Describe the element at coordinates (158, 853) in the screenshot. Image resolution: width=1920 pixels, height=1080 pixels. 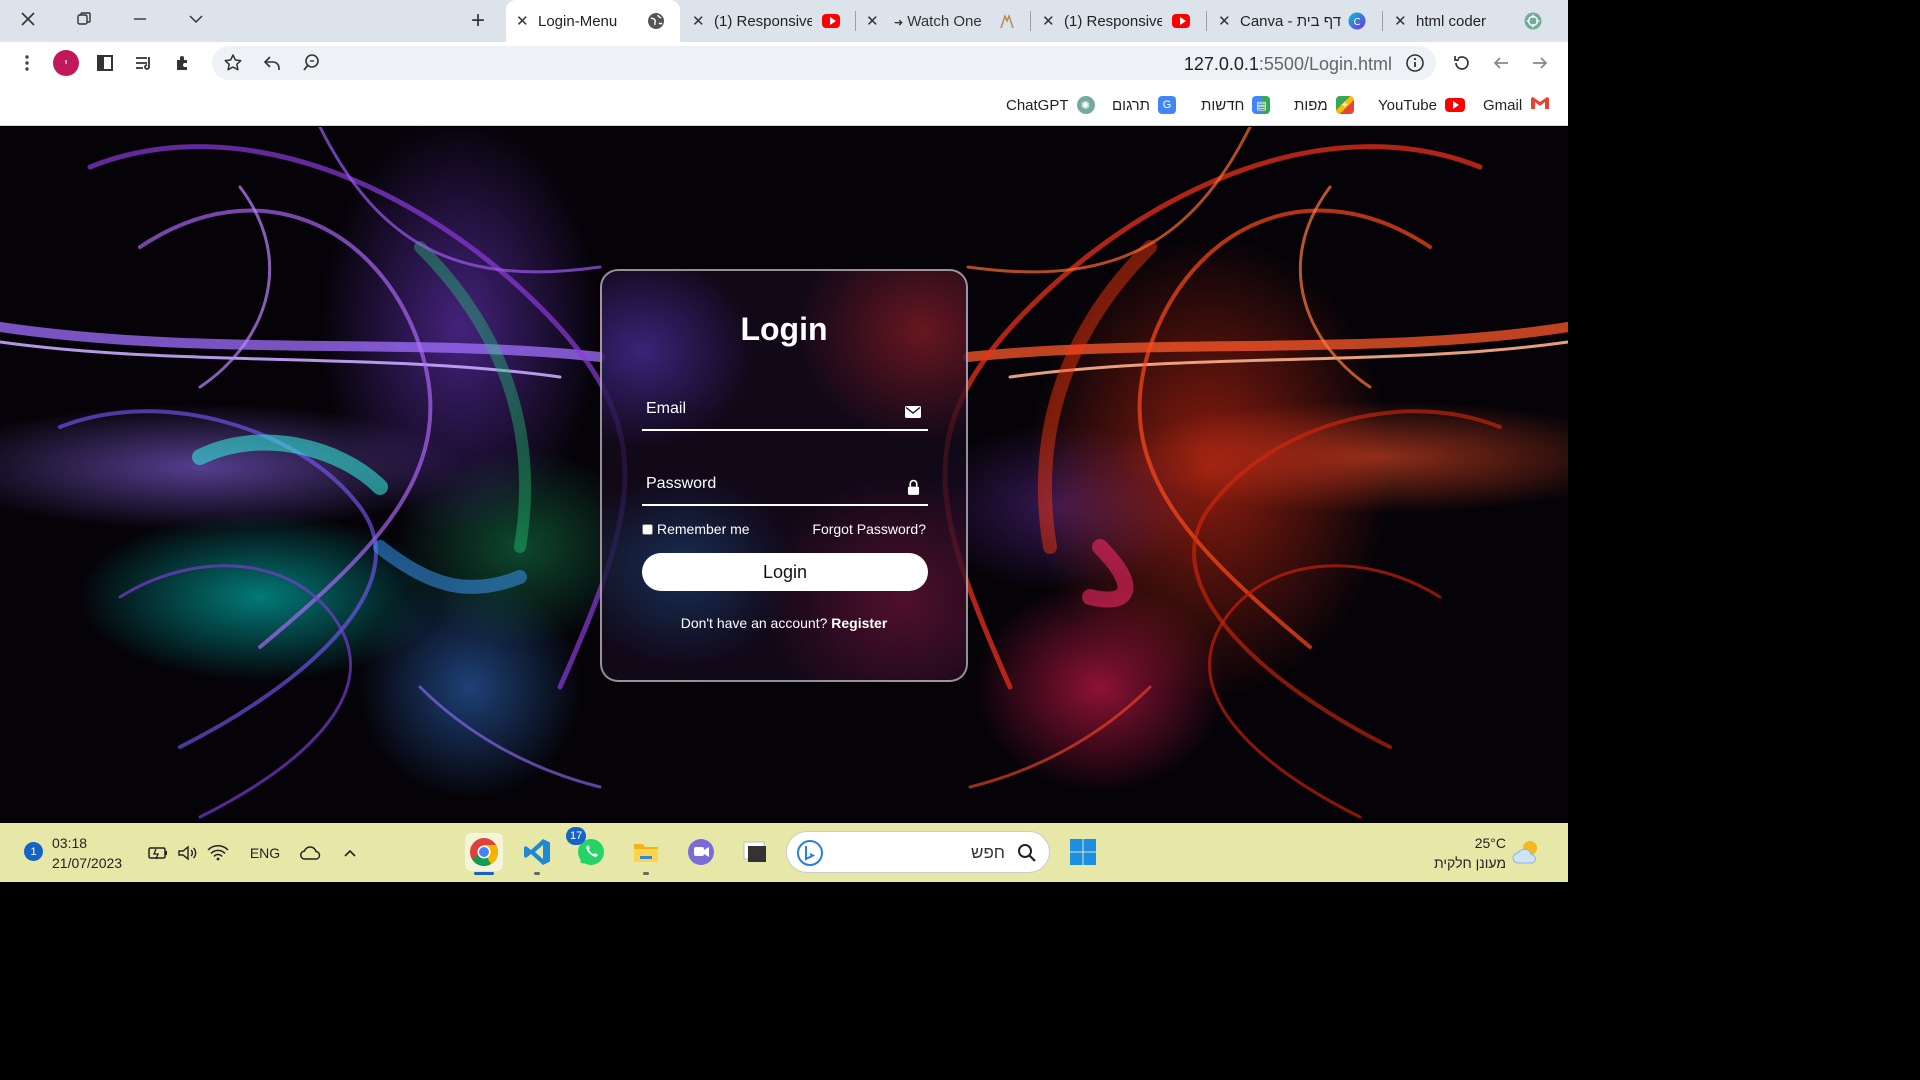
I see `battery-icon` at that location.